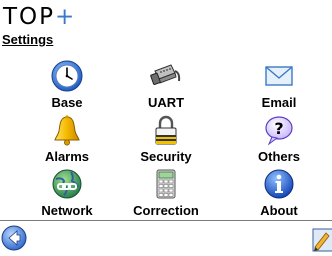  What do you see at coordinates (279, 76) in the screenshot?
I see `envelope-icon` at bounding box center [279, 76].